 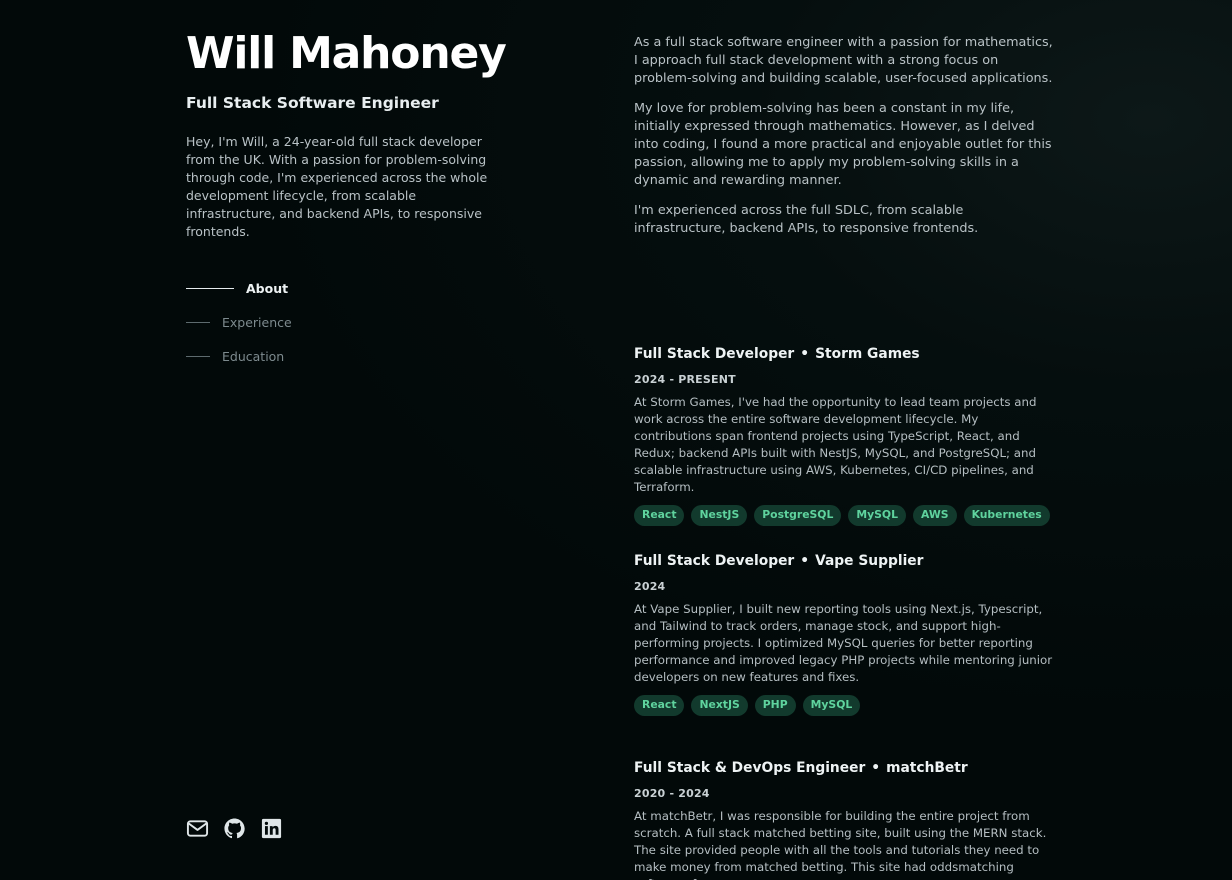 I want to click on experience-title: Full Stack Developer • Vape Supplier, so click(x=846, y=561).